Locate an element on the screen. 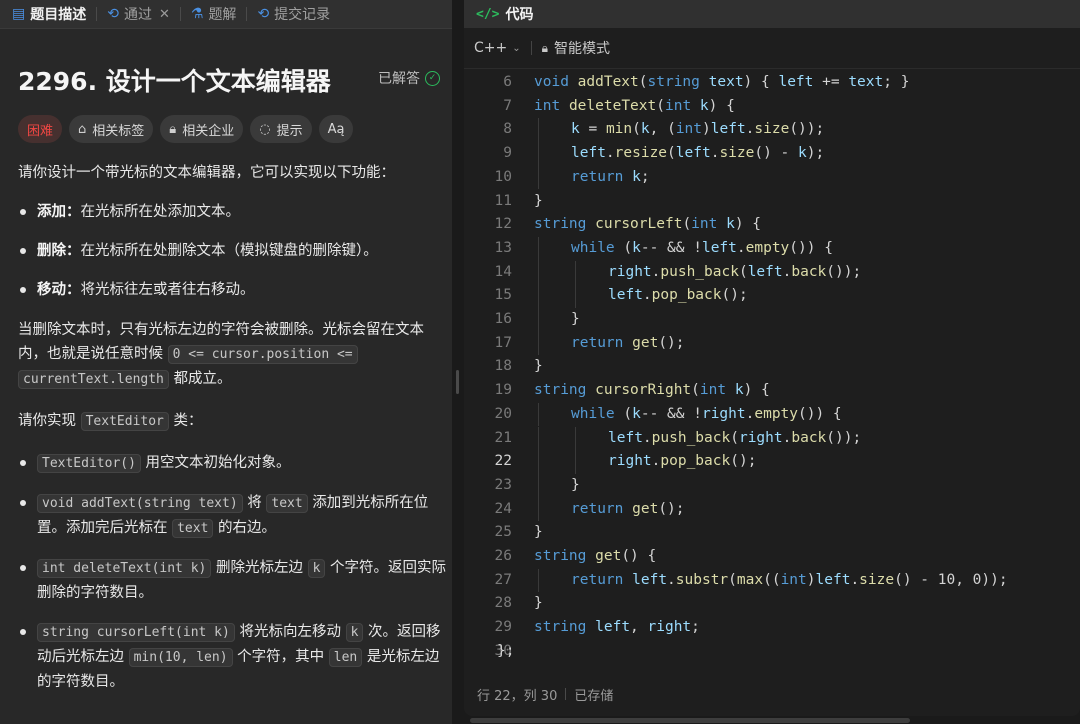 This screenshot has width=1080, height=724. code-line: 17 return get(); is located at coordinates (772, 344).